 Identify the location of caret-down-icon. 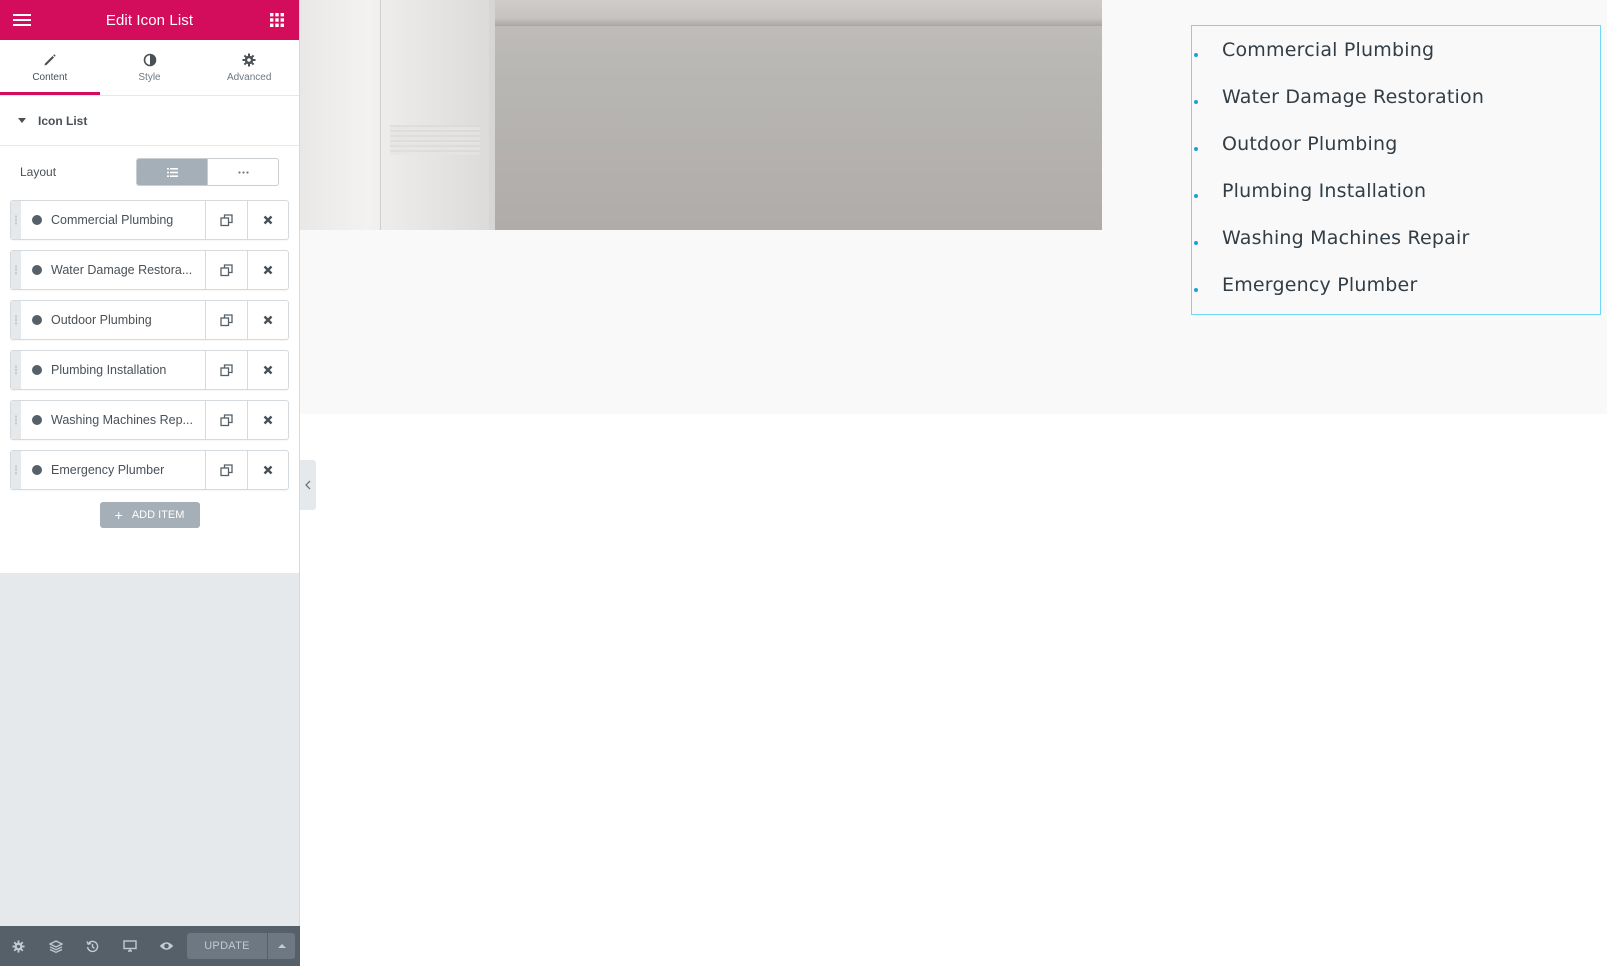
(22, 120).